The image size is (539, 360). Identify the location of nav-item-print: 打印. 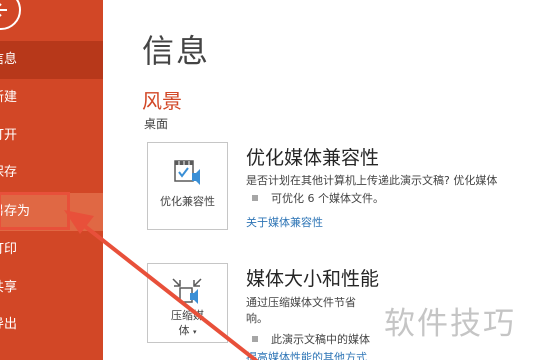
(51, 250).